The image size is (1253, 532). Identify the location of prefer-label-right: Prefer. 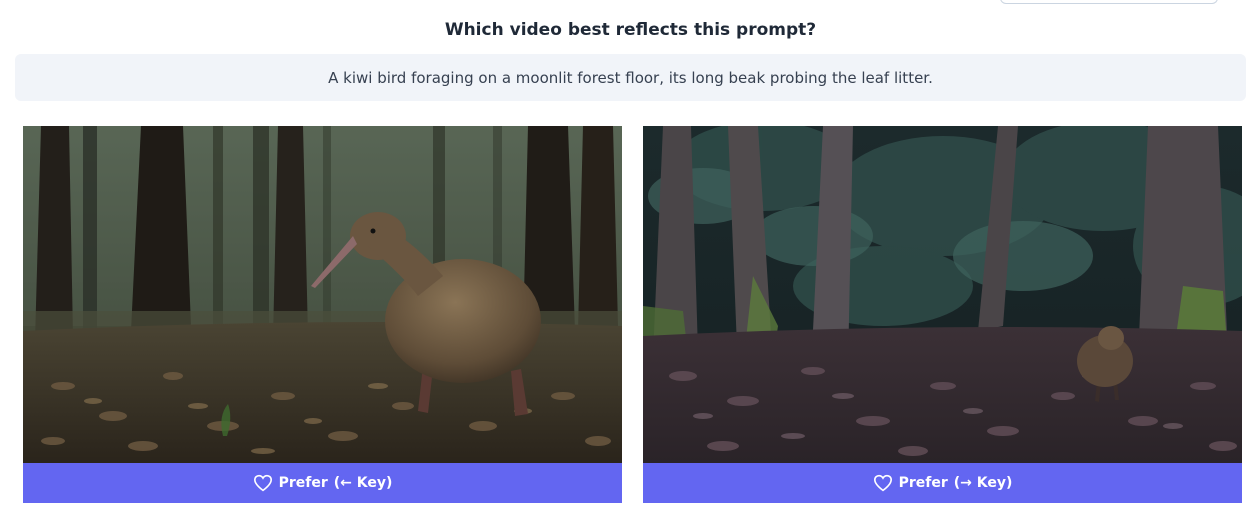
(923, 483).